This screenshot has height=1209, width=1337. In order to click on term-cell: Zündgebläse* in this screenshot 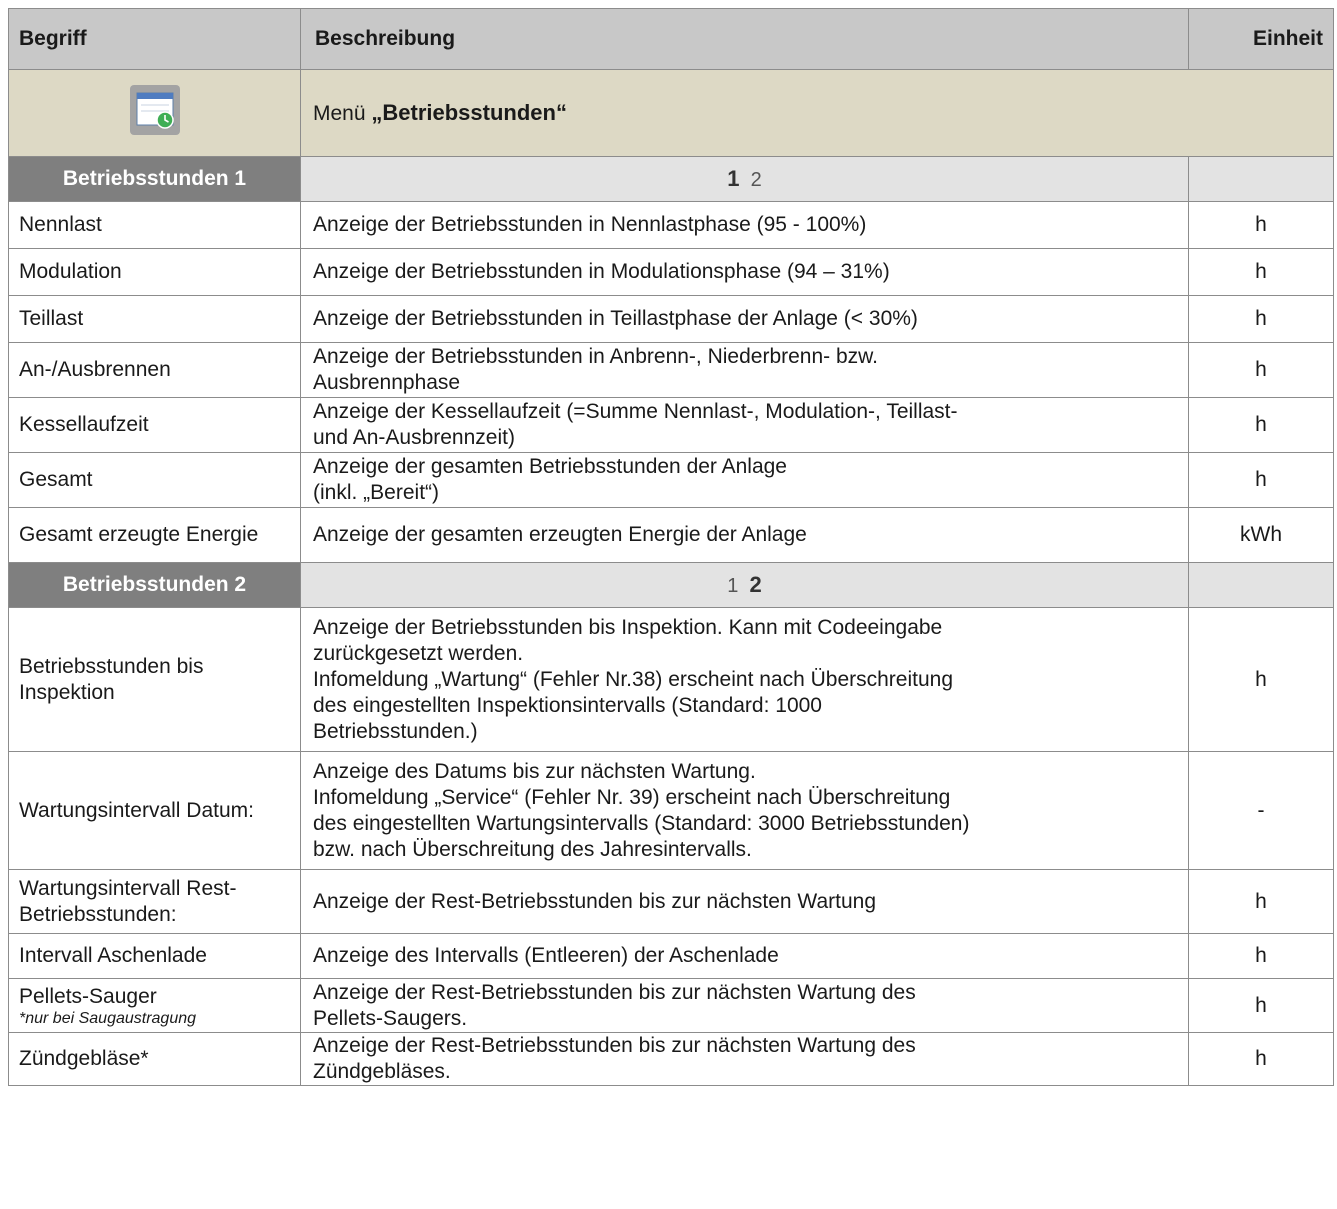, I will do `click(154, 1059)`.